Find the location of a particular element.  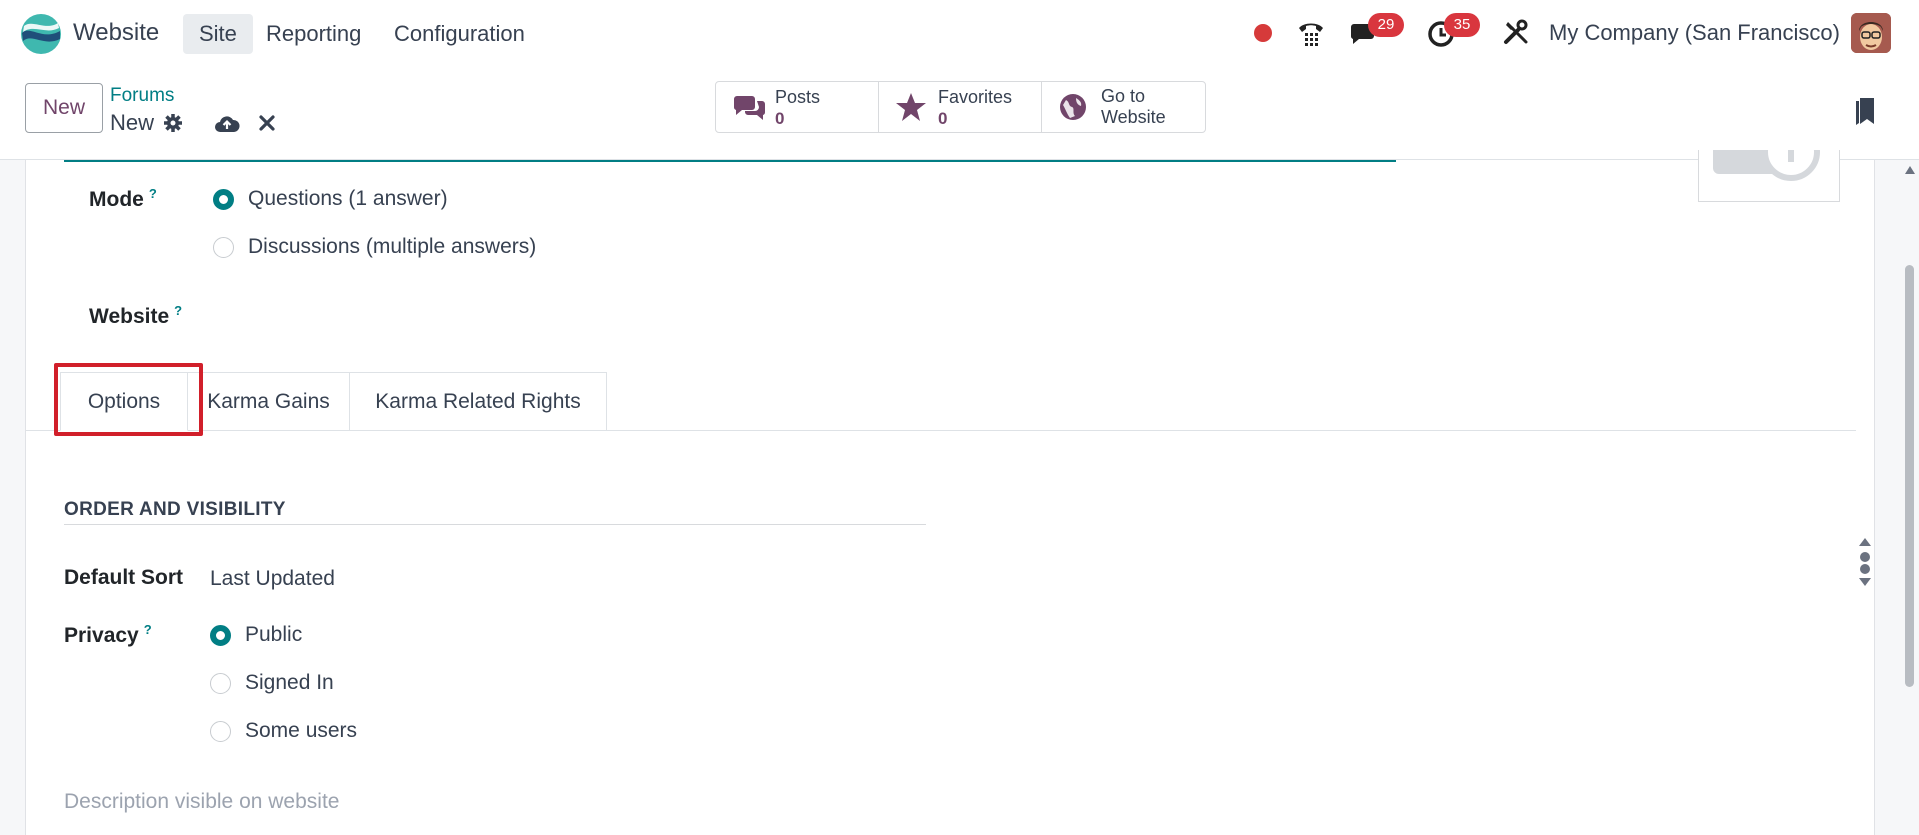

comments-icon is located at coordinates (749, 108).